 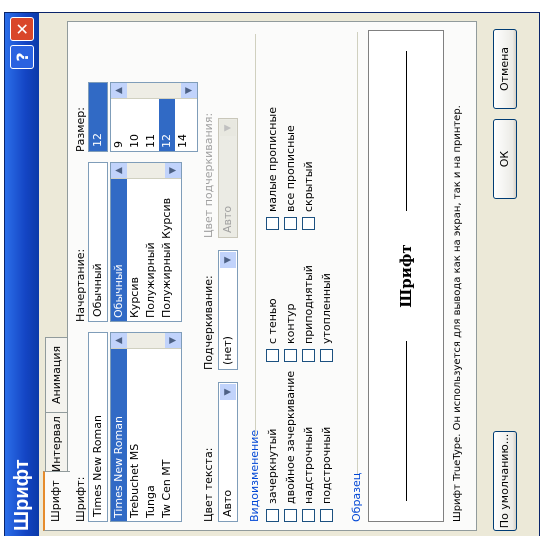 I want to click on checkbox-label: зачеркнутый, so click(x=272, y=466).